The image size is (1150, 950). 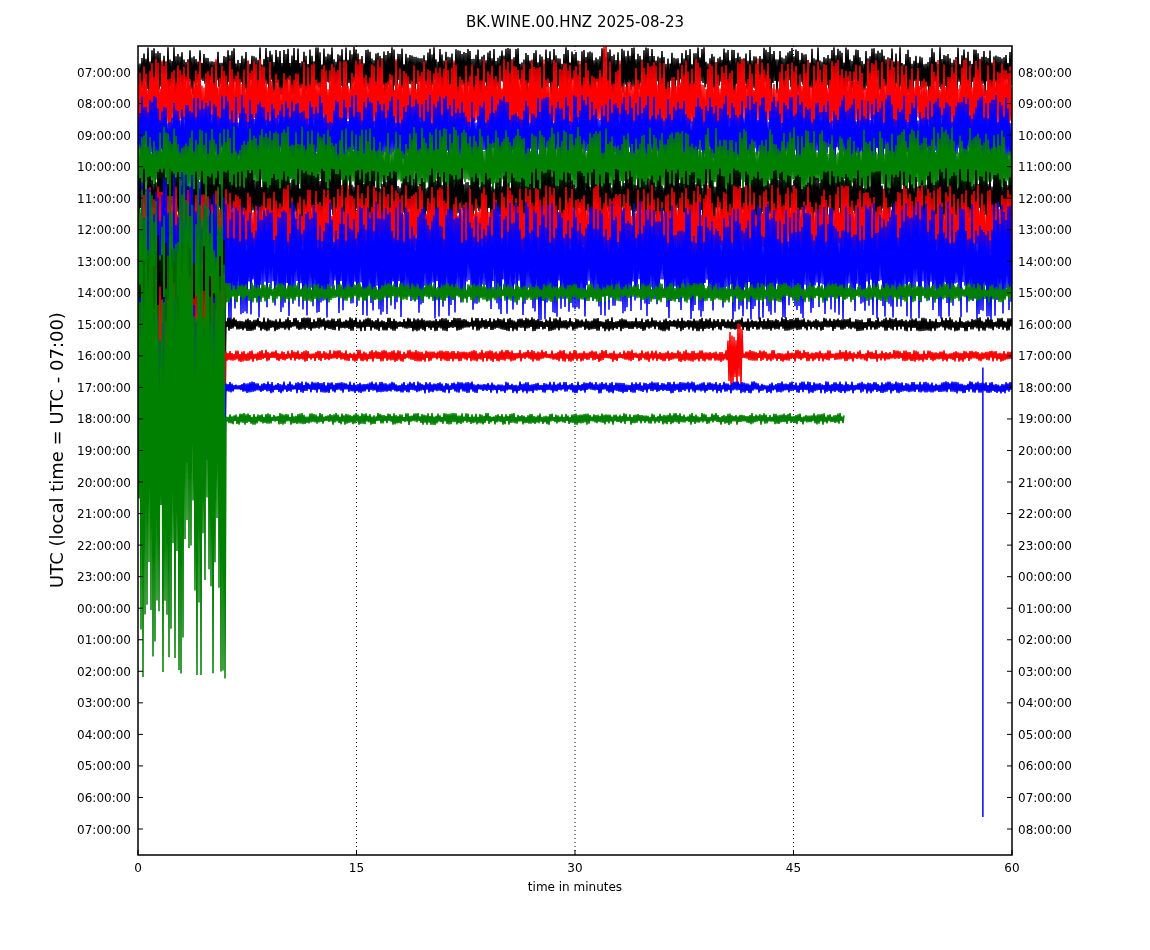 What do you see at coordinates (356, 868) in the screenshot?
I see `x-tick-label: 15` at bounding box center [356, 868].